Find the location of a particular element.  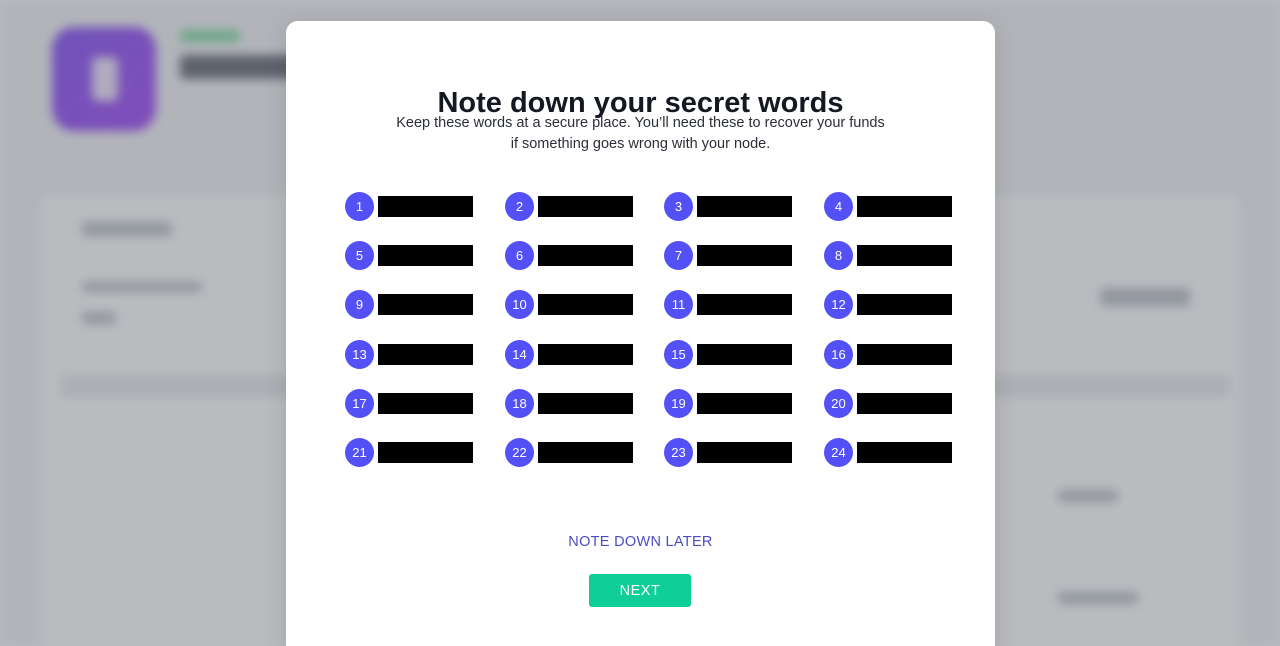

secret-word-item: 13 is located at coordinates (410, 355).